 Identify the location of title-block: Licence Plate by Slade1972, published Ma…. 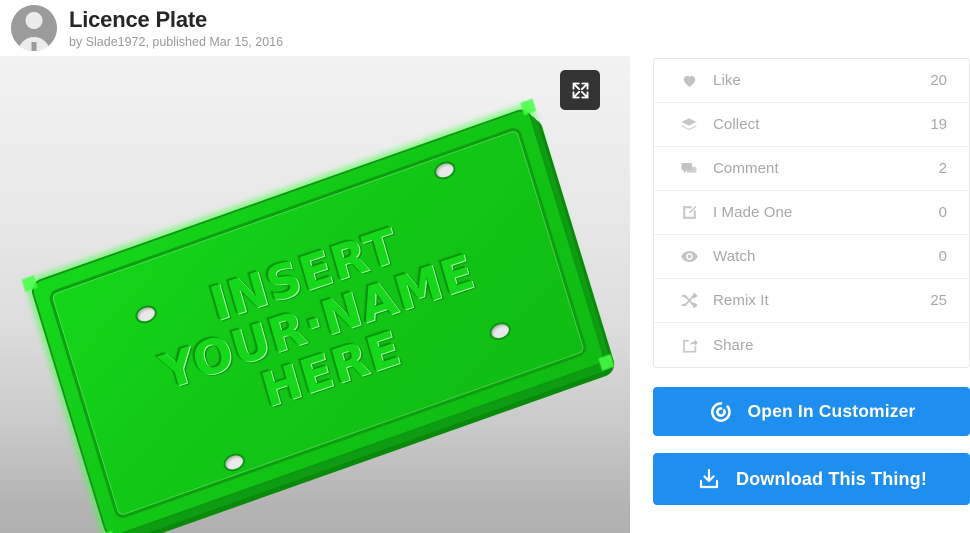
(176, 28).